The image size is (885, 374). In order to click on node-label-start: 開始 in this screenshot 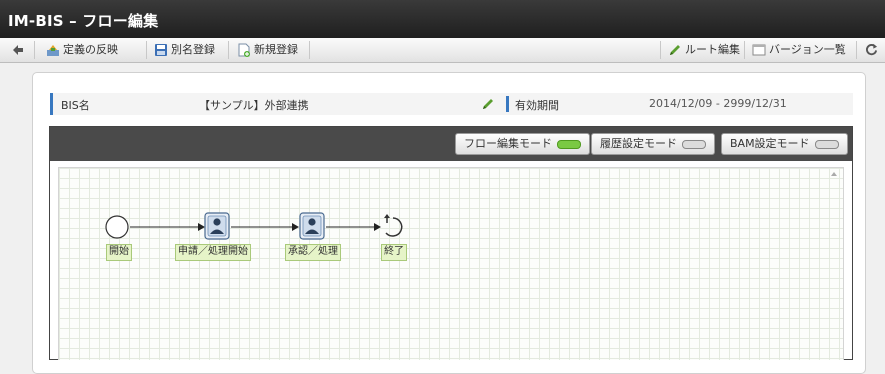, I will do `click(119, 252)`.